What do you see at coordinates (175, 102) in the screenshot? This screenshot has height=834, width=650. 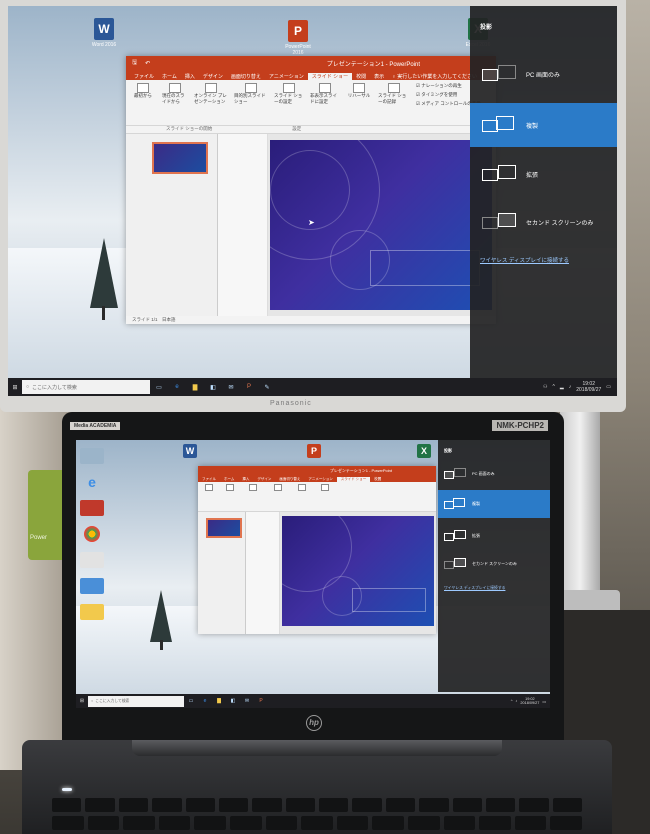 I see `from-current-button: 現在のスライドから` at bounding box center [175, 102].